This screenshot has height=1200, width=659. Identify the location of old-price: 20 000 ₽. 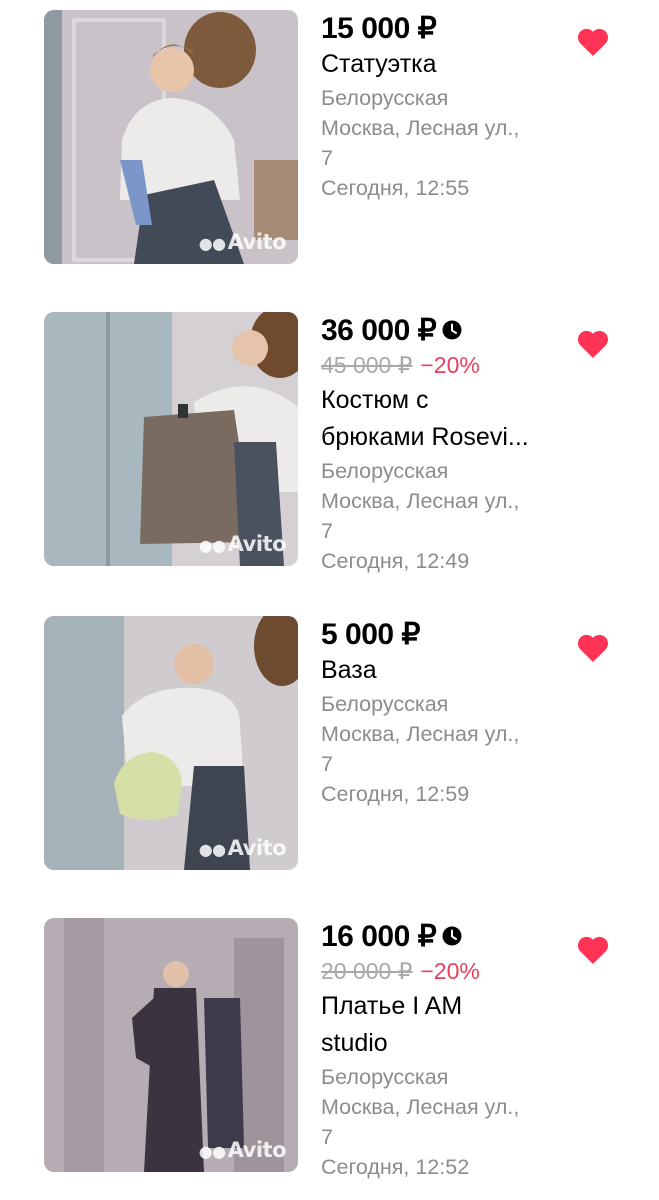
(367, 970).